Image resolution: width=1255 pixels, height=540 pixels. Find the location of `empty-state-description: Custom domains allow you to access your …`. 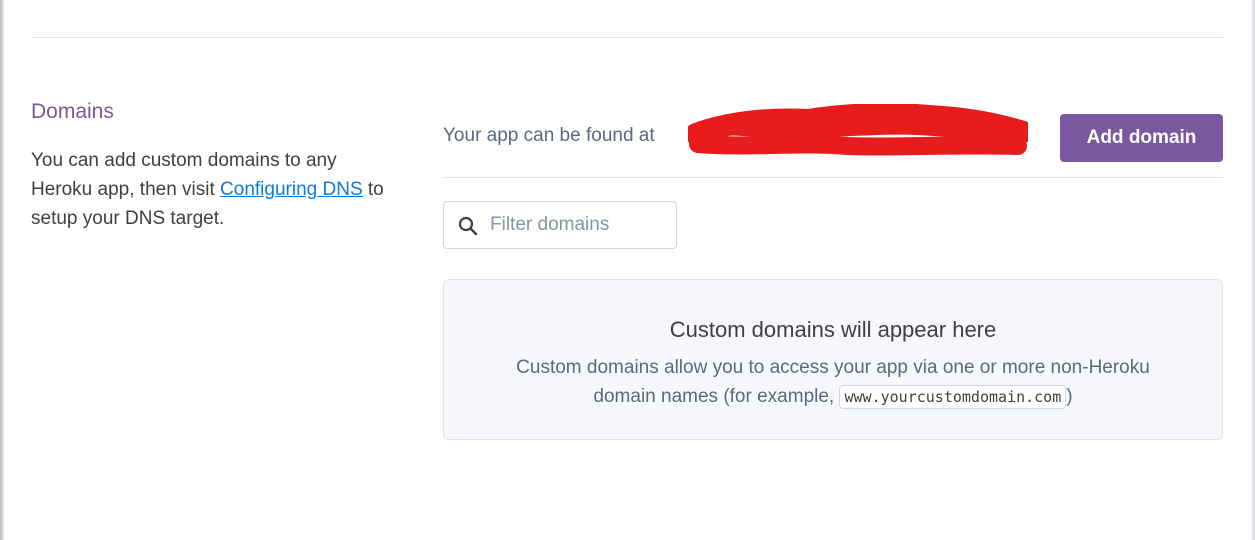

empty-state-description: Custom domains allow you to access your … is located at coordinates (833, 382).